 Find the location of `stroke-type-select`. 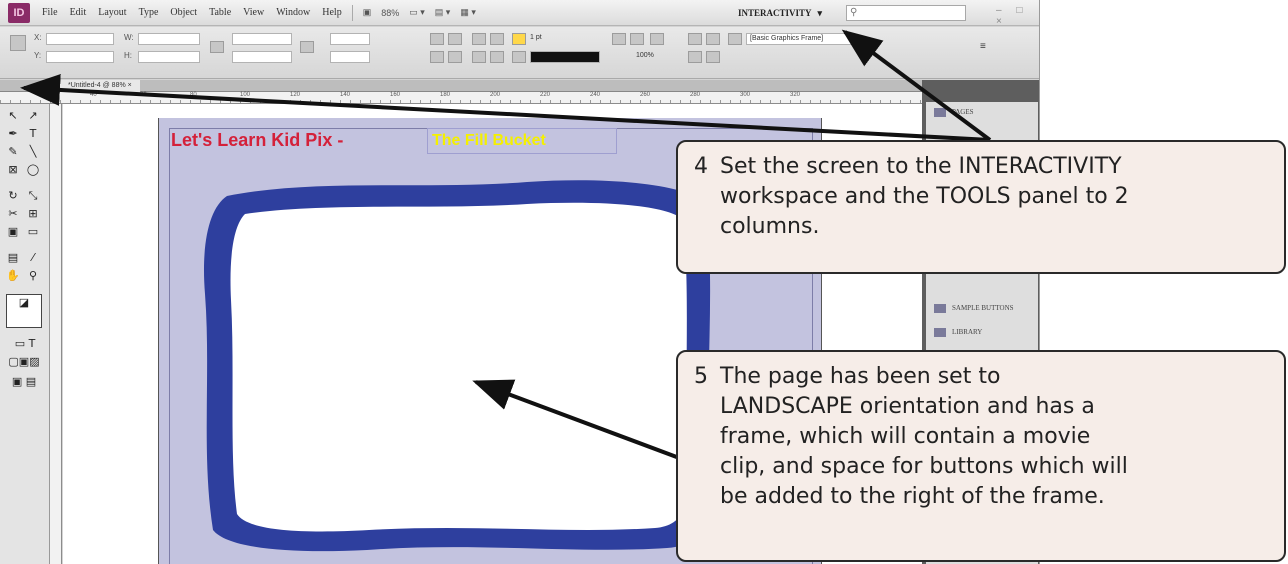

stroke-type-select is located at coordinates (565, 57).